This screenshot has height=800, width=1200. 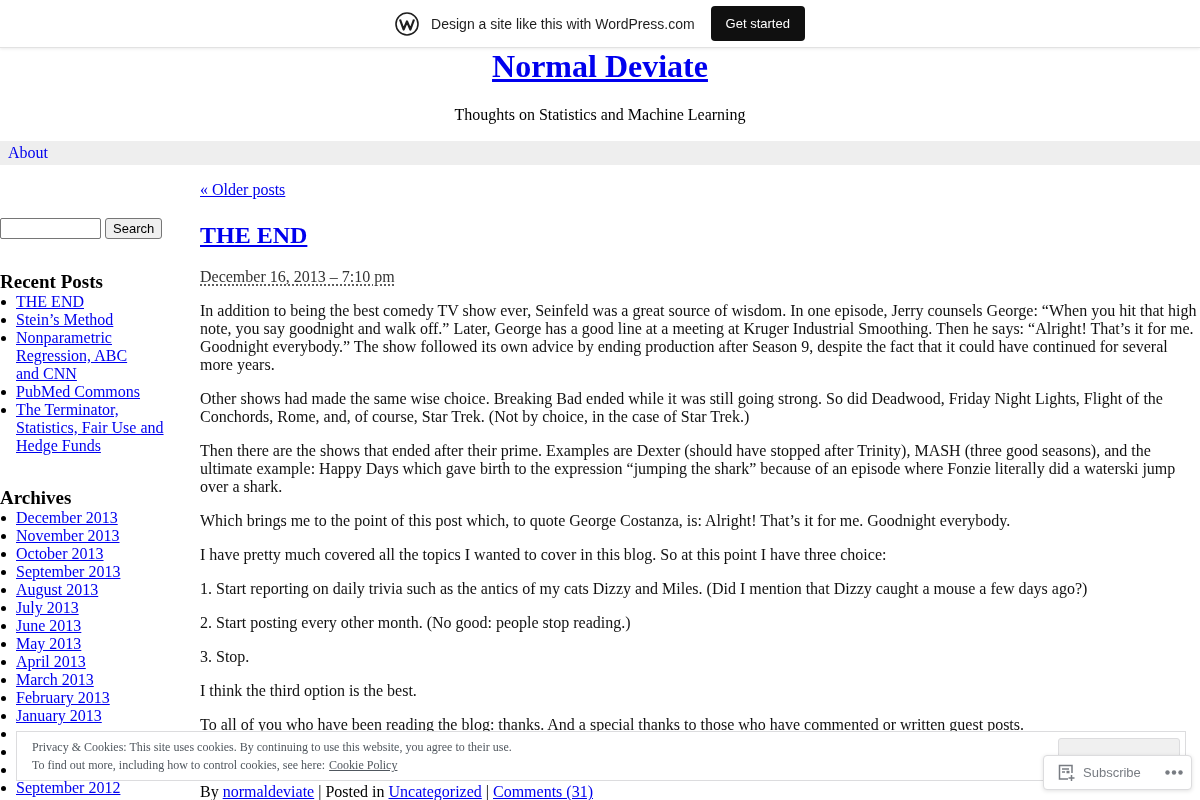 I want to click on cookie-notice-text: Privacy & Cookies: This site uses cookies. By continuing to use this website, you agree to their use., so click(x=272, y=747).